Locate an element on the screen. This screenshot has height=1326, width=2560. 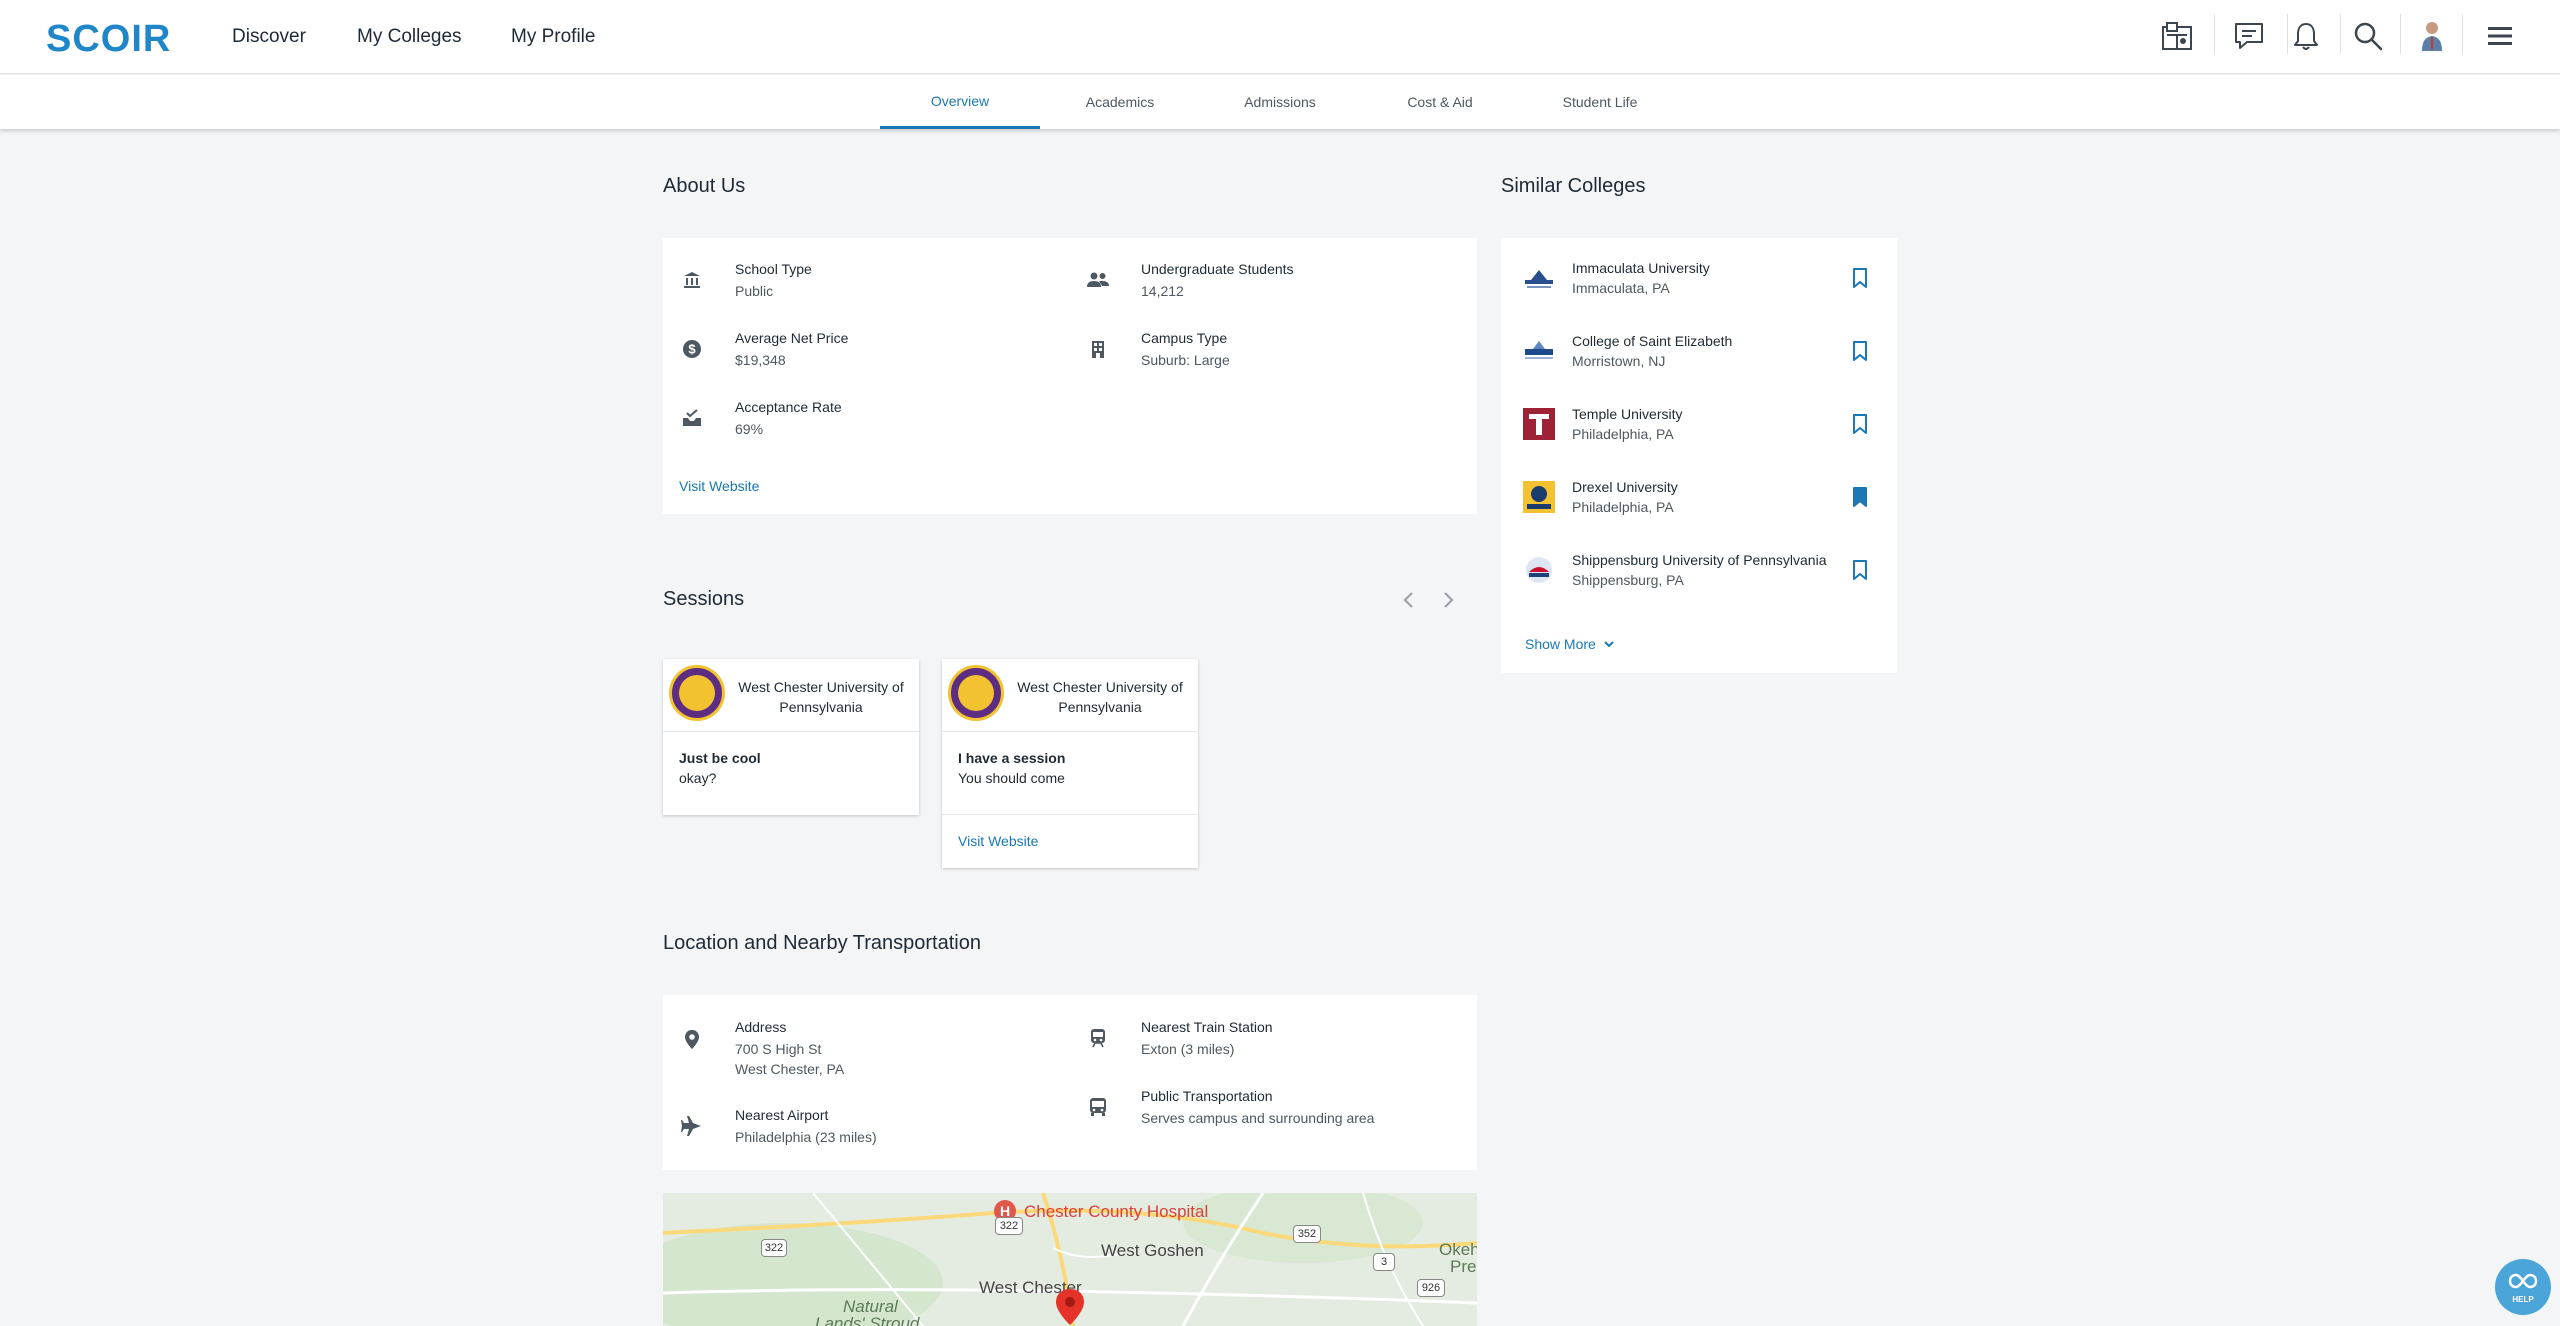
building-icon is located at coordinates (1098, 349).